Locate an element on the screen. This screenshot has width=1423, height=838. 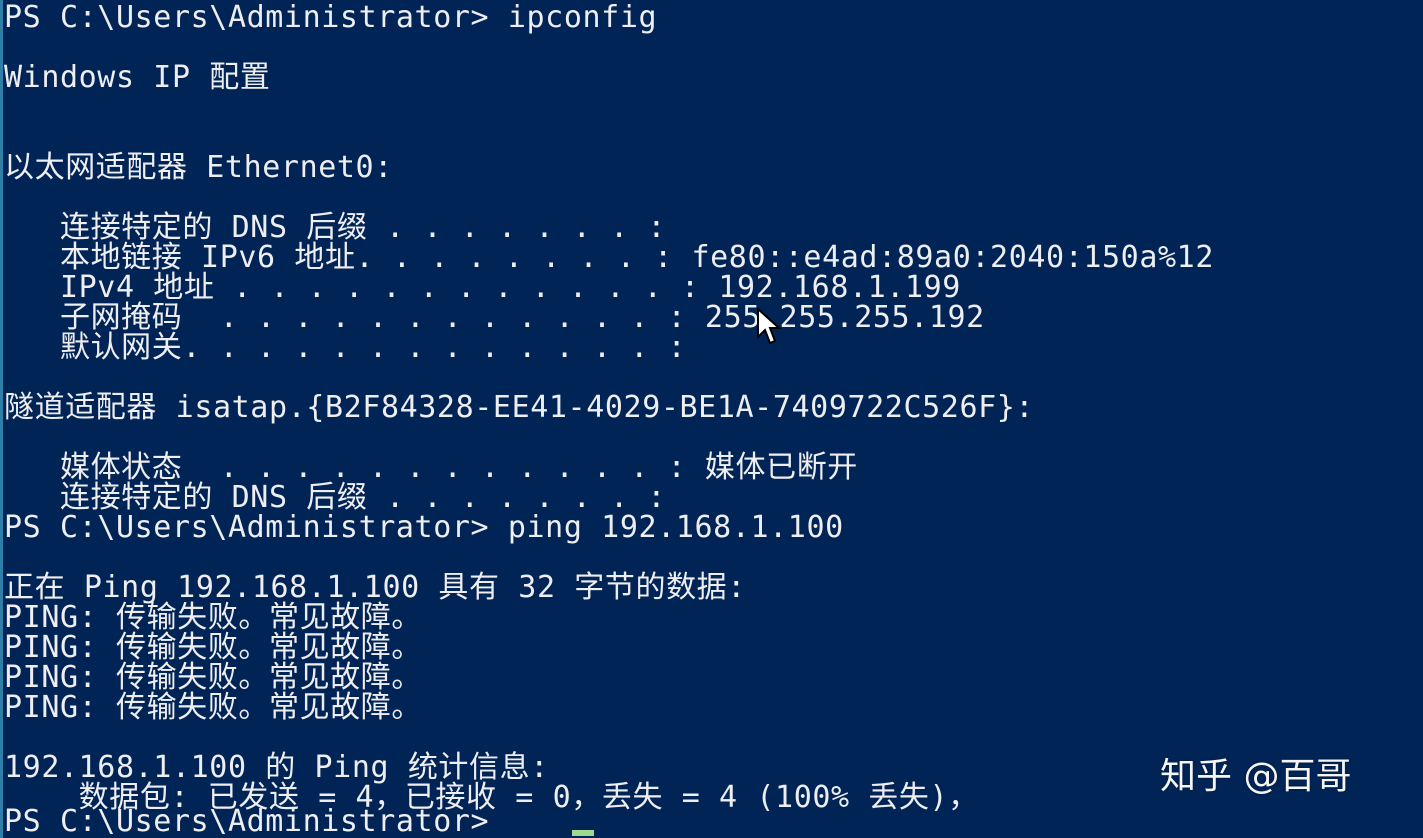
terminal-line: 默认网关. . . . . . . . . . . . . : is located at coordinates (345, 347).